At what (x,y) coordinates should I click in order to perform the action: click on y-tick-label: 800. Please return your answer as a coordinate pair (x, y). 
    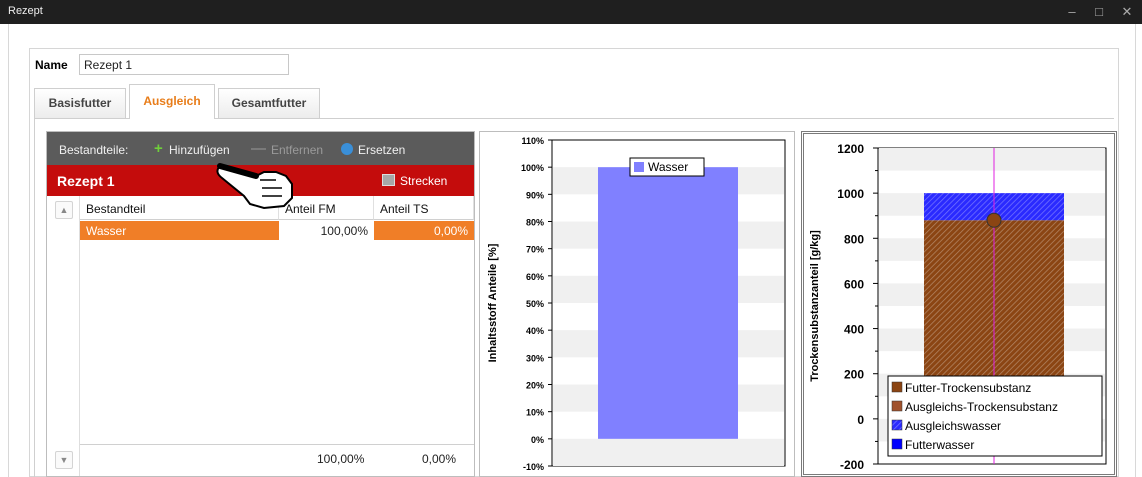
    Looking at the image, I should click on (854, 239).